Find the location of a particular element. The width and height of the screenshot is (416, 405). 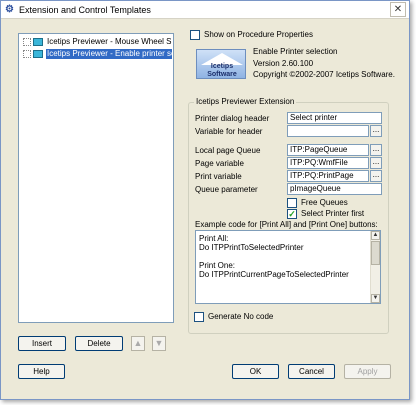

printer-dialog-header-label: Printer dialog header is located at coordinates (232, 118).